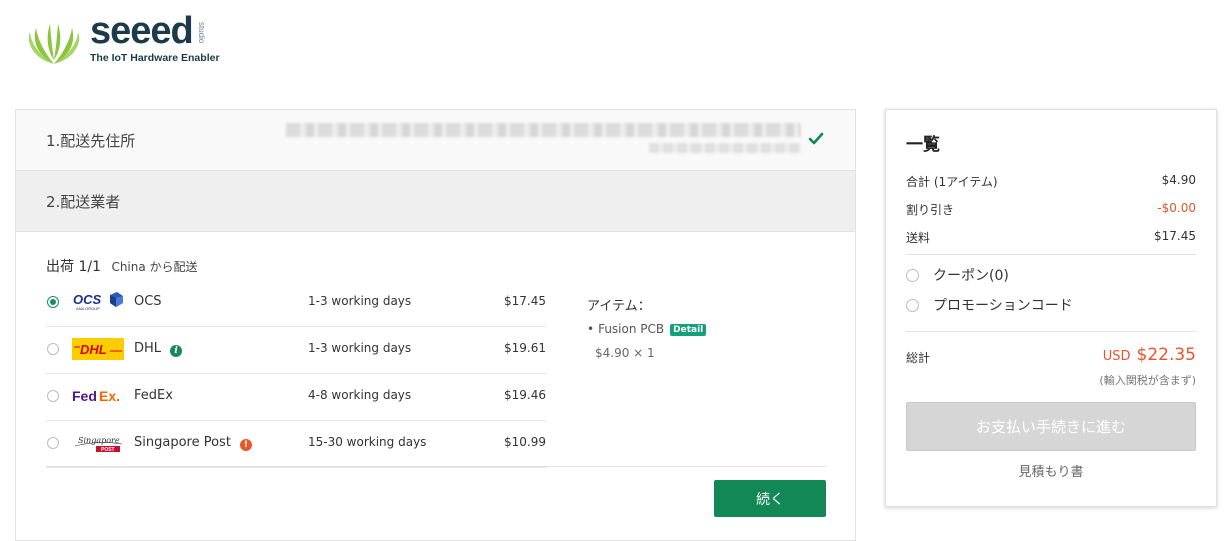  I want to click on subtotal-row: 合計 (1アイテム) $4.90, so click(1051, 182).